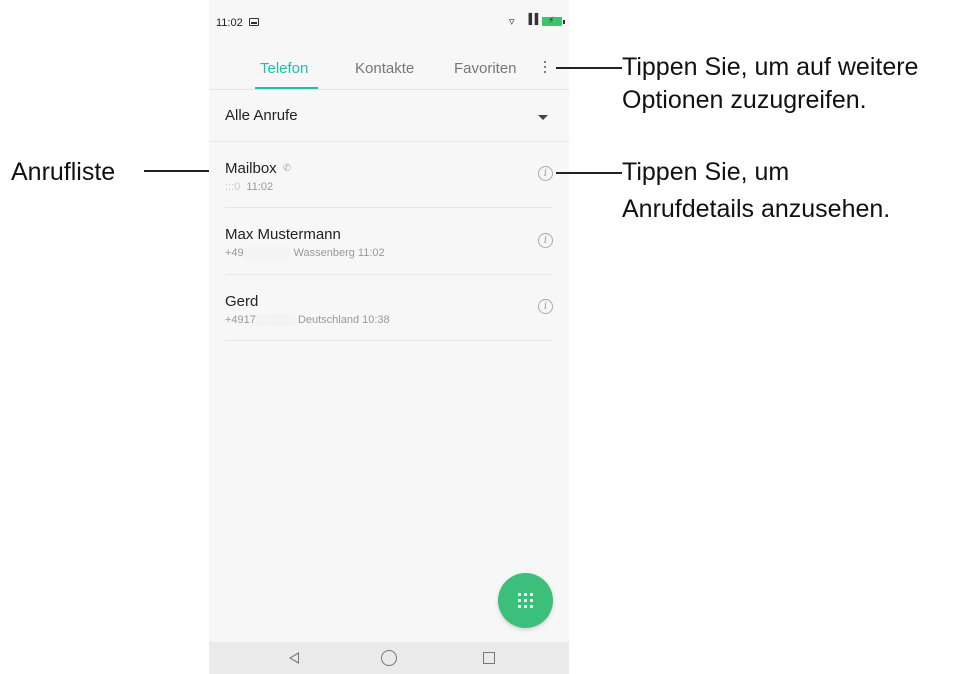  I want to click on call-filter-label: Alle Anrufe, so click(261, 115).